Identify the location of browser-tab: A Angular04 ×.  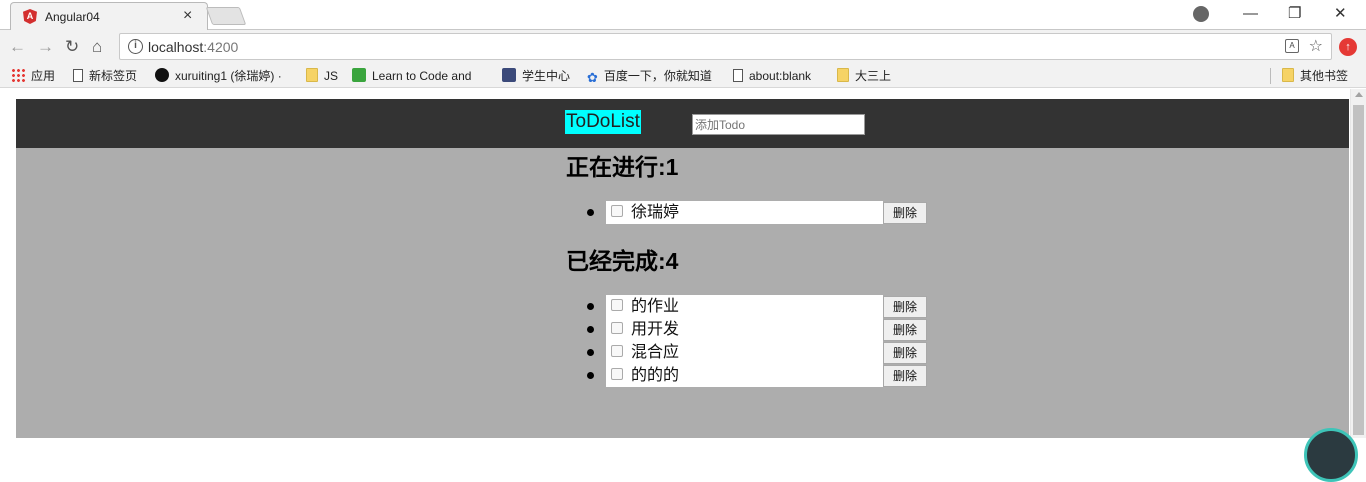
(109, 16).